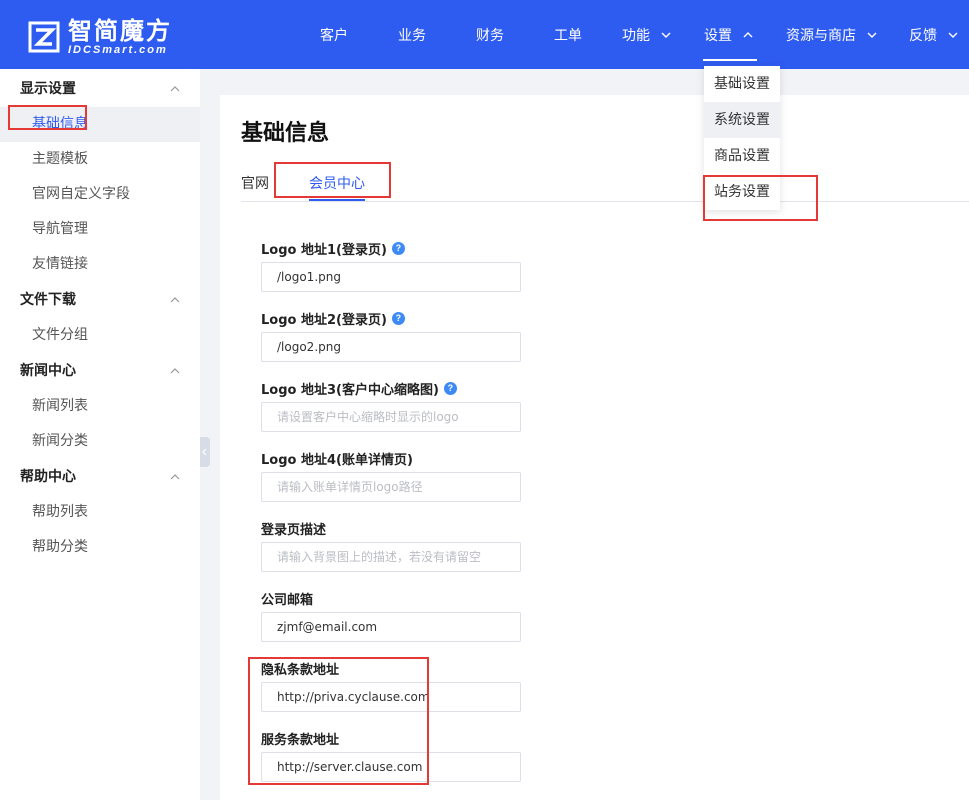  Describe the element at coordinates (300, 740) in the screenshot. I see `service-url-label: 服务条款地址` at that location.